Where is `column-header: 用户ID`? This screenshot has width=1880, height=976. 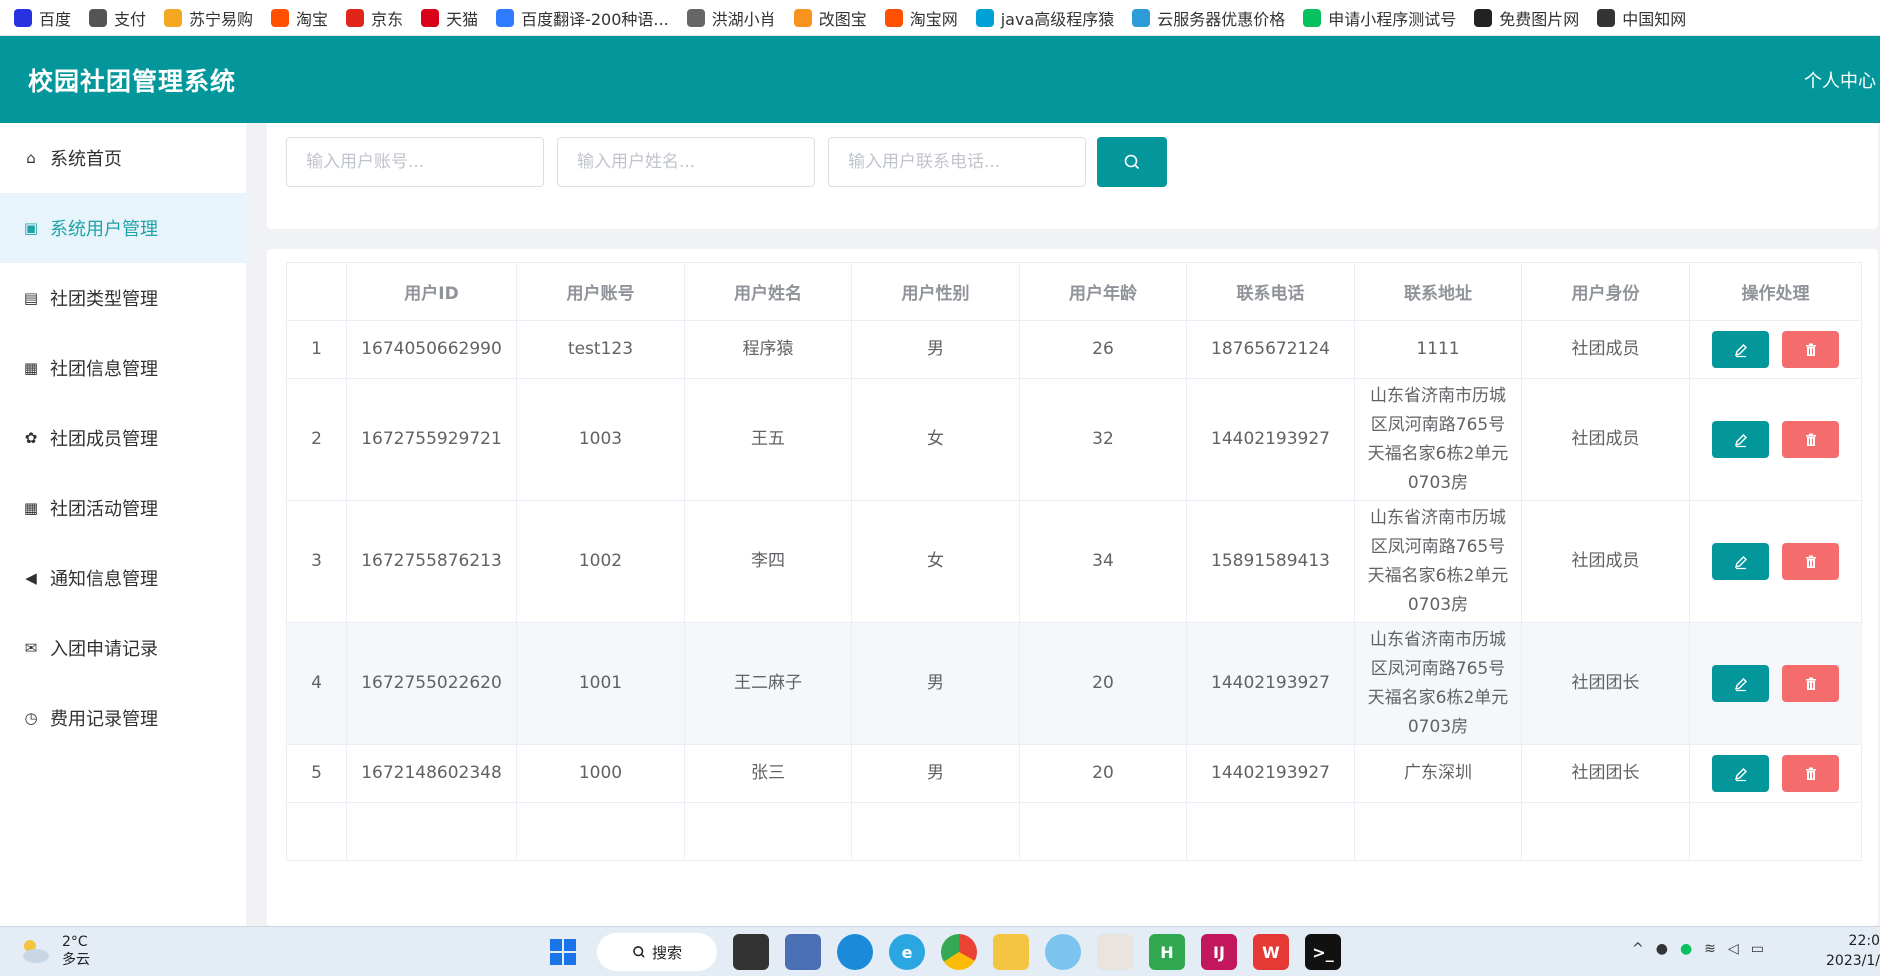 column-header: 用户ID is located at coordinates (431, 291).